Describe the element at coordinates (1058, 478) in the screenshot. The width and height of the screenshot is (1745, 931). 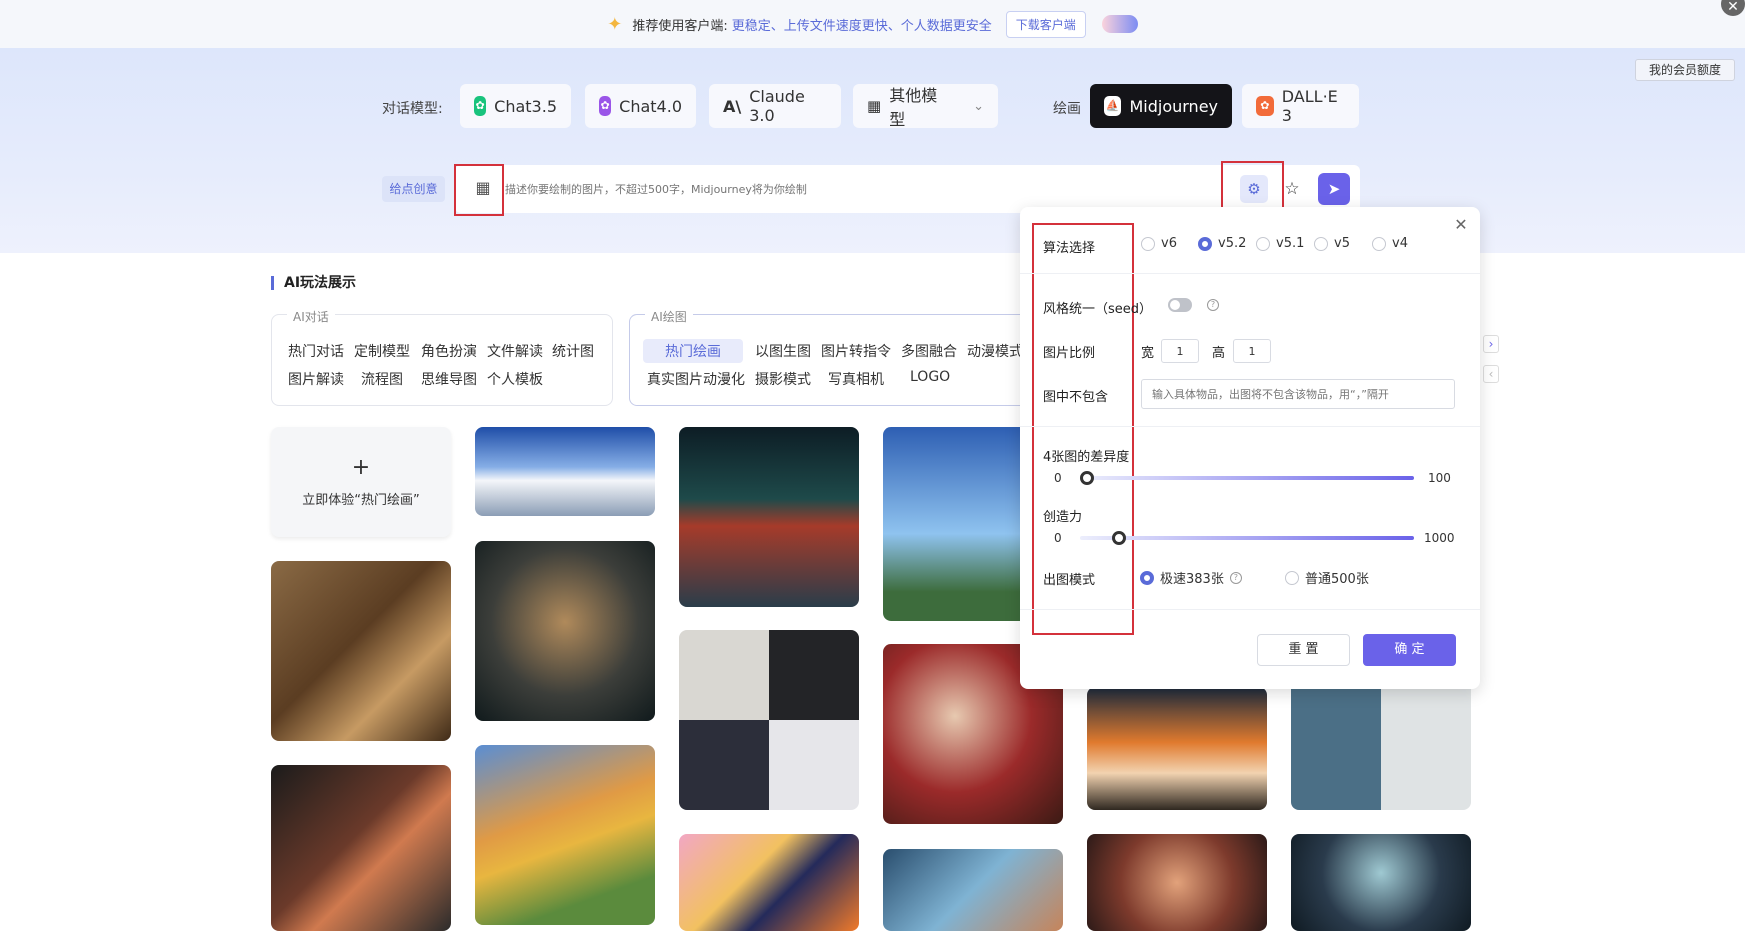
I see `diff-min: 0` at that location.